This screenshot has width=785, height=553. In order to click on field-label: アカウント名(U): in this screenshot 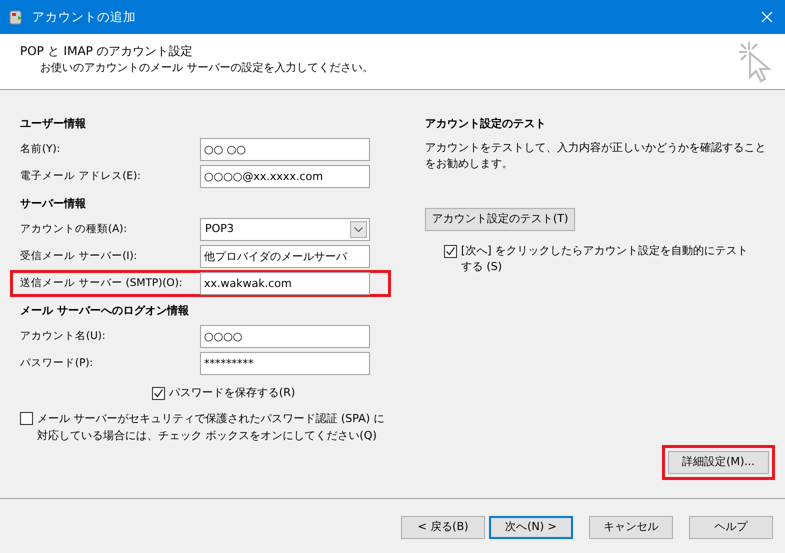, I will do `click(63, 336)`.